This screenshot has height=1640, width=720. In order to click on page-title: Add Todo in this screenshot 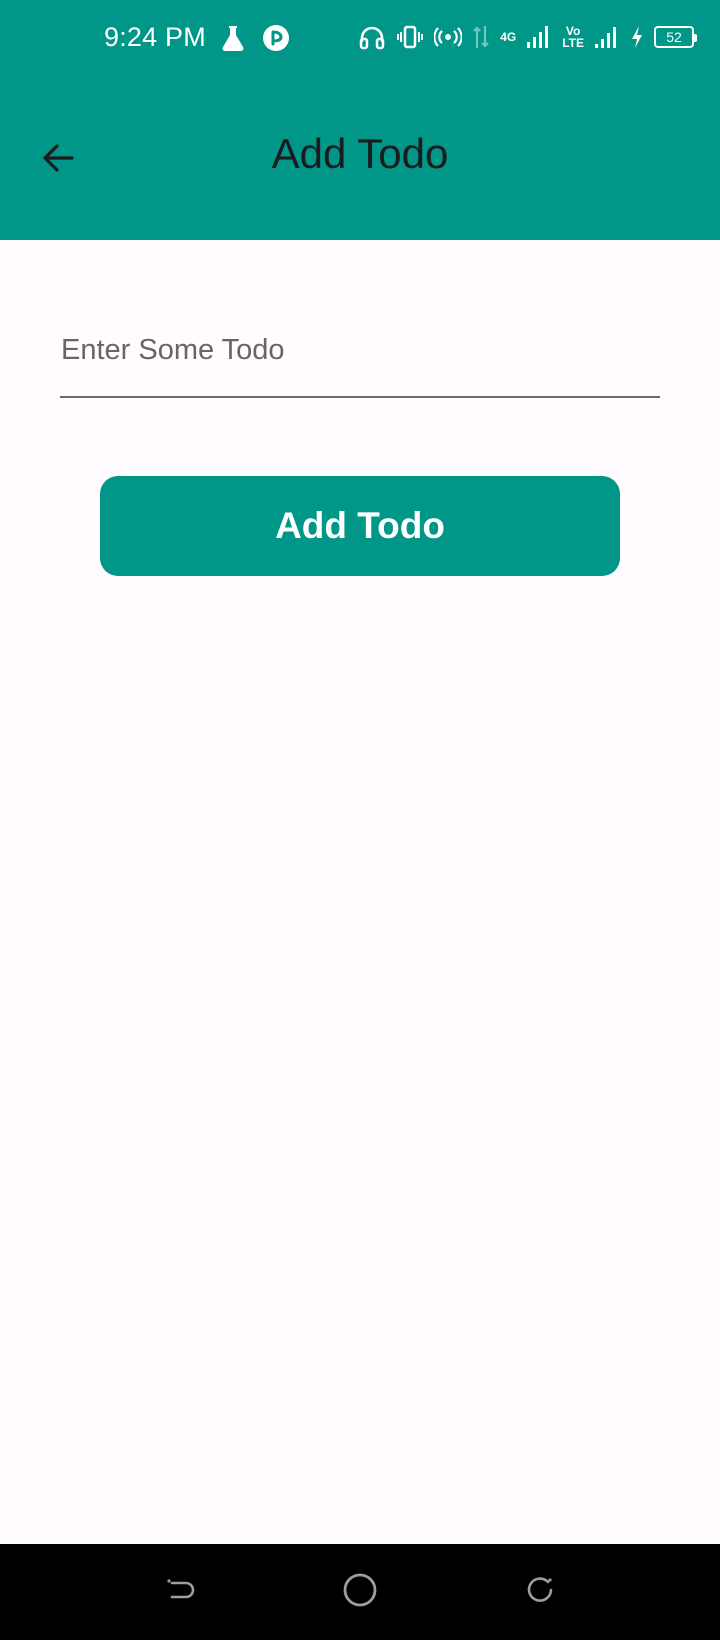, I will do `click(360, 153)`.